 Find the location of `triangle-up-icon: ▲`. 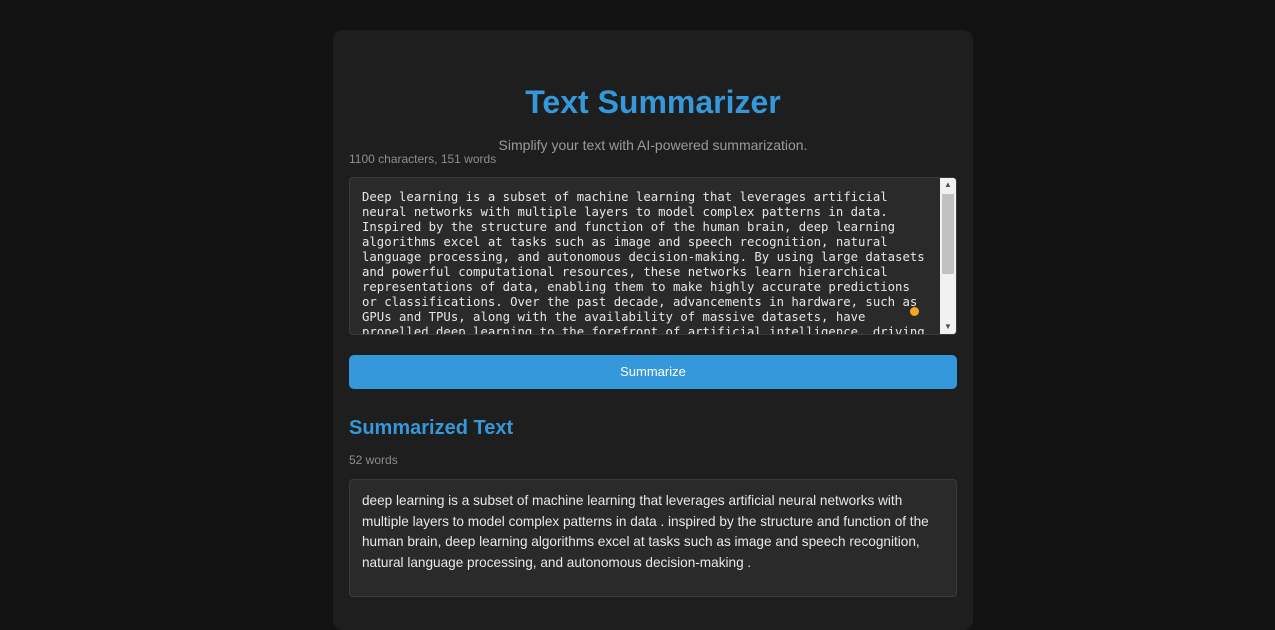

triangle-up-icon: ▲ is located at coordinates (948, 185).